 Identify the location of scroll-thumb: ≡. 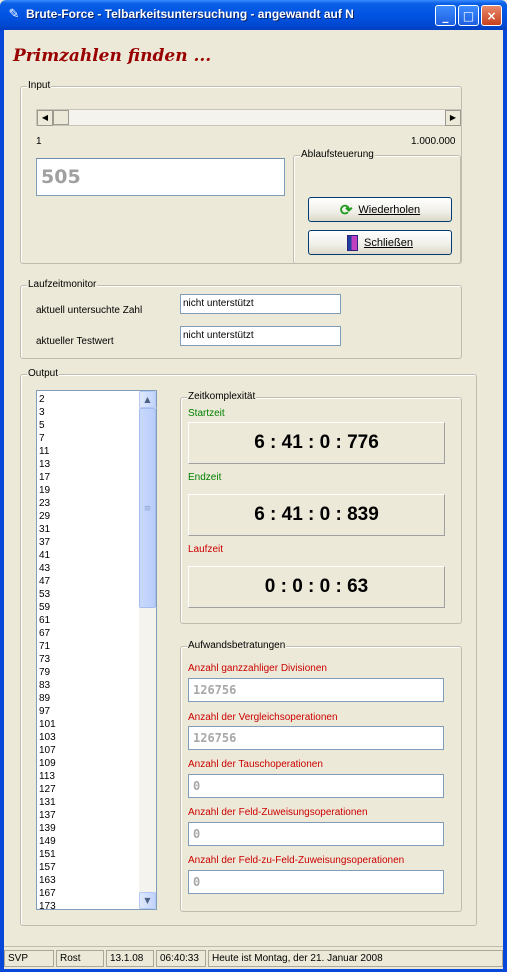
(147, 508).